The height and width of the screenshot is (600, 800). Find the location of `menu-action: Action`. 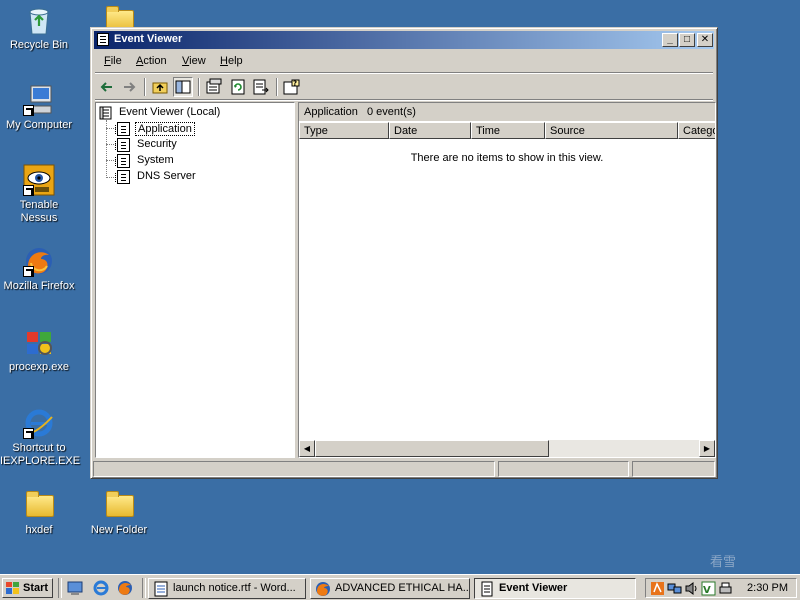

menu-action: Action is located at coordinates (151, 61).